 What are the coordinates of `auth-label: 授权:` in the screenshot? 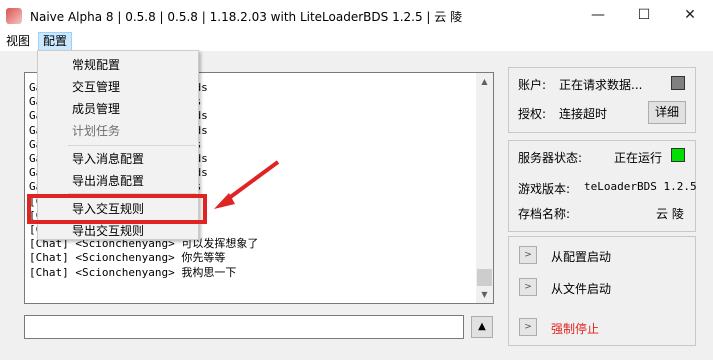 It's located at (532, 114).